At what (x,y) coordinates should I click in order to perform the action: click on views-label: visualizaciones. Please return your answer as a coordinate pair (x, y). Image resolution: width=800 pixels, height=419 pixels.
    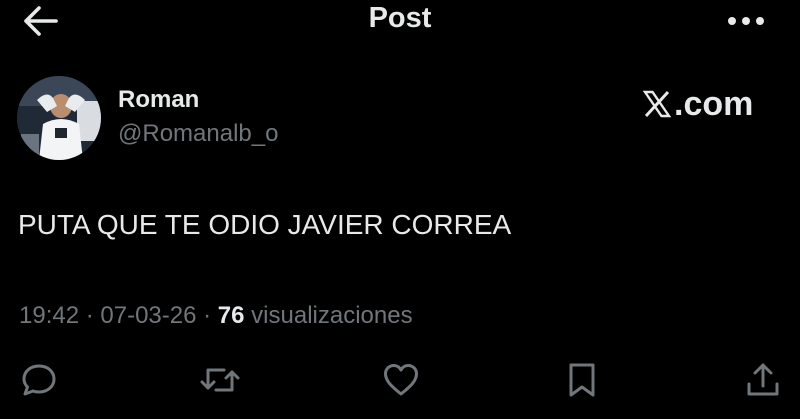
    Looking at the image, I should click on (332, 315).